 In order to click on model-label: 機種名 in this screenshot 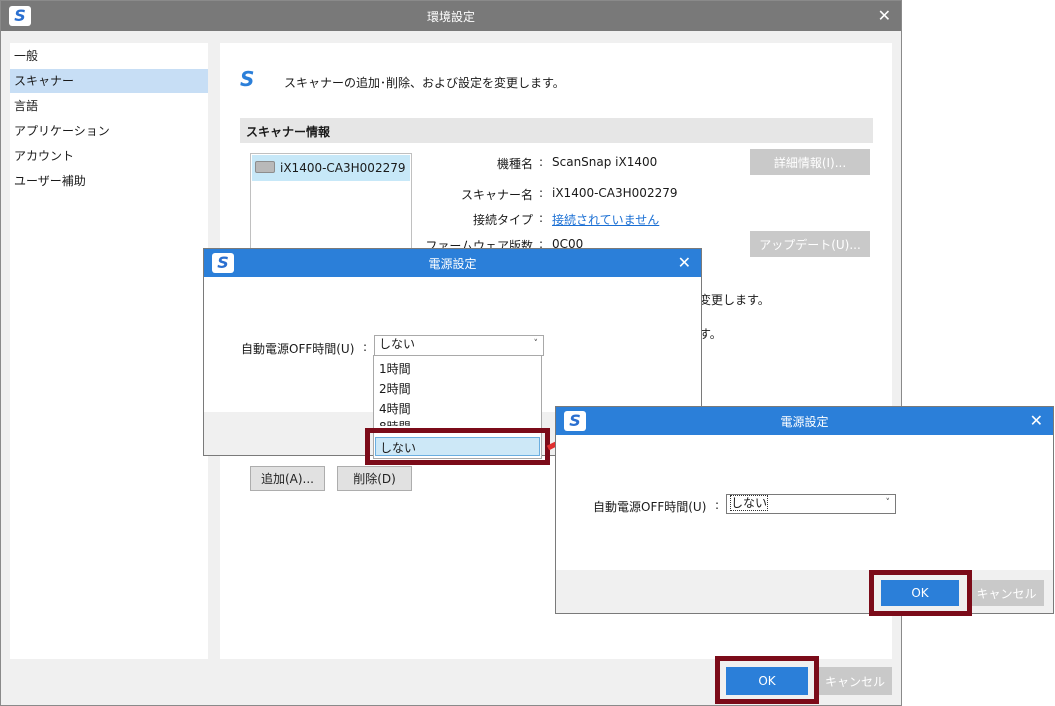, I will do `click(514, 164)`.